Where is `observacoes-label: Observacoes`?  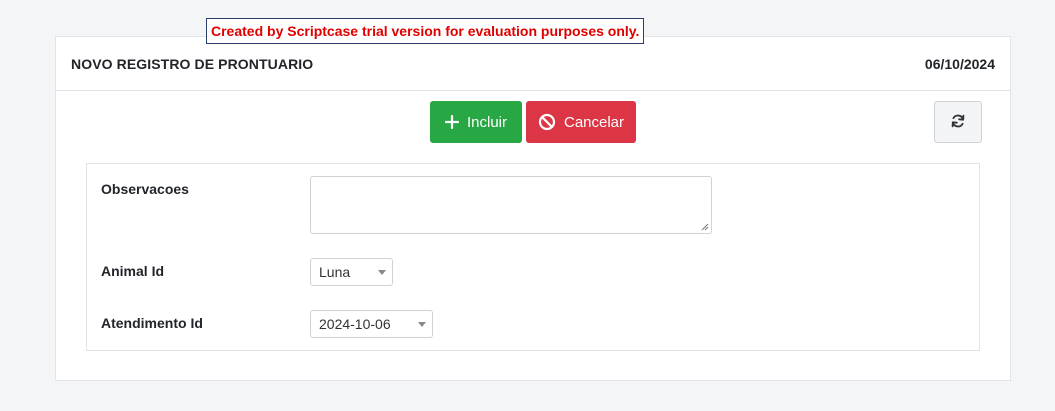 observacoes-label: Observacoes is located at coordinates (145, 189).